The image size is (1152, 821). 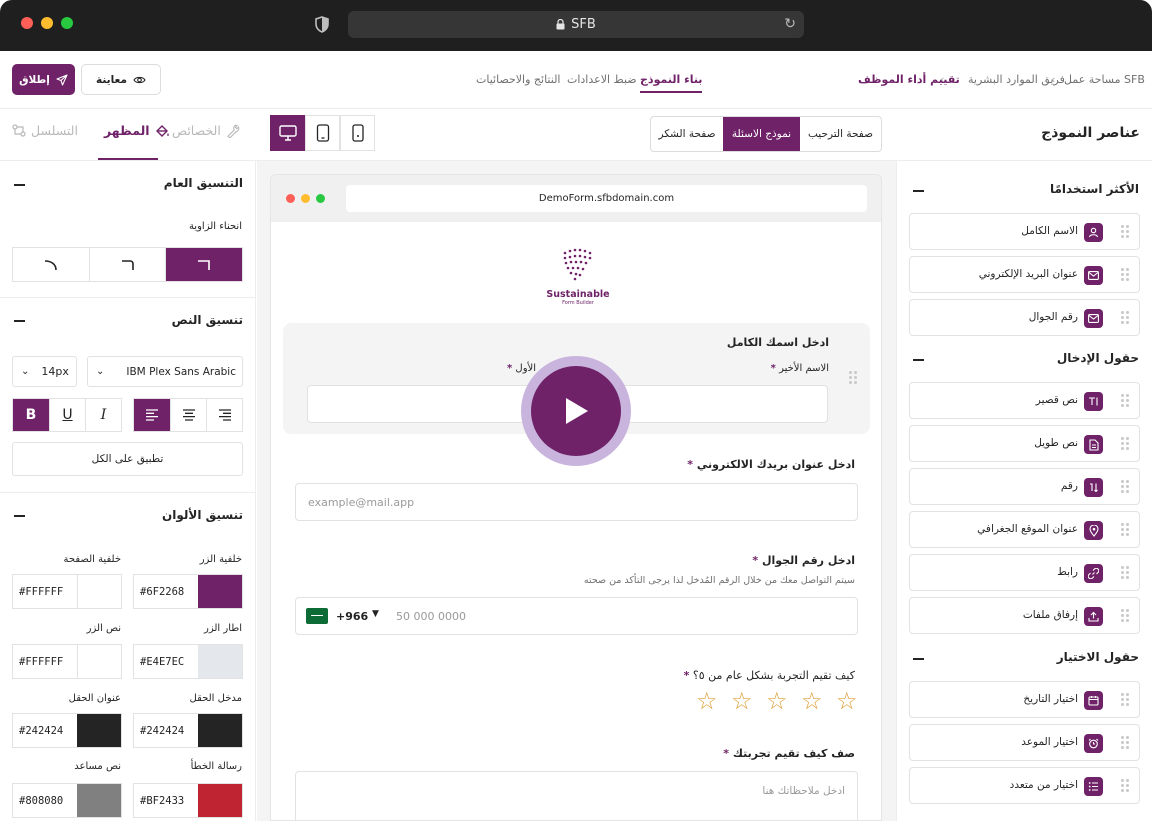 What do you see at coordinates (671, 83) in the screenshot?
I see `tab-build-form: بناء النموذج` at bounding box center [671, 83].